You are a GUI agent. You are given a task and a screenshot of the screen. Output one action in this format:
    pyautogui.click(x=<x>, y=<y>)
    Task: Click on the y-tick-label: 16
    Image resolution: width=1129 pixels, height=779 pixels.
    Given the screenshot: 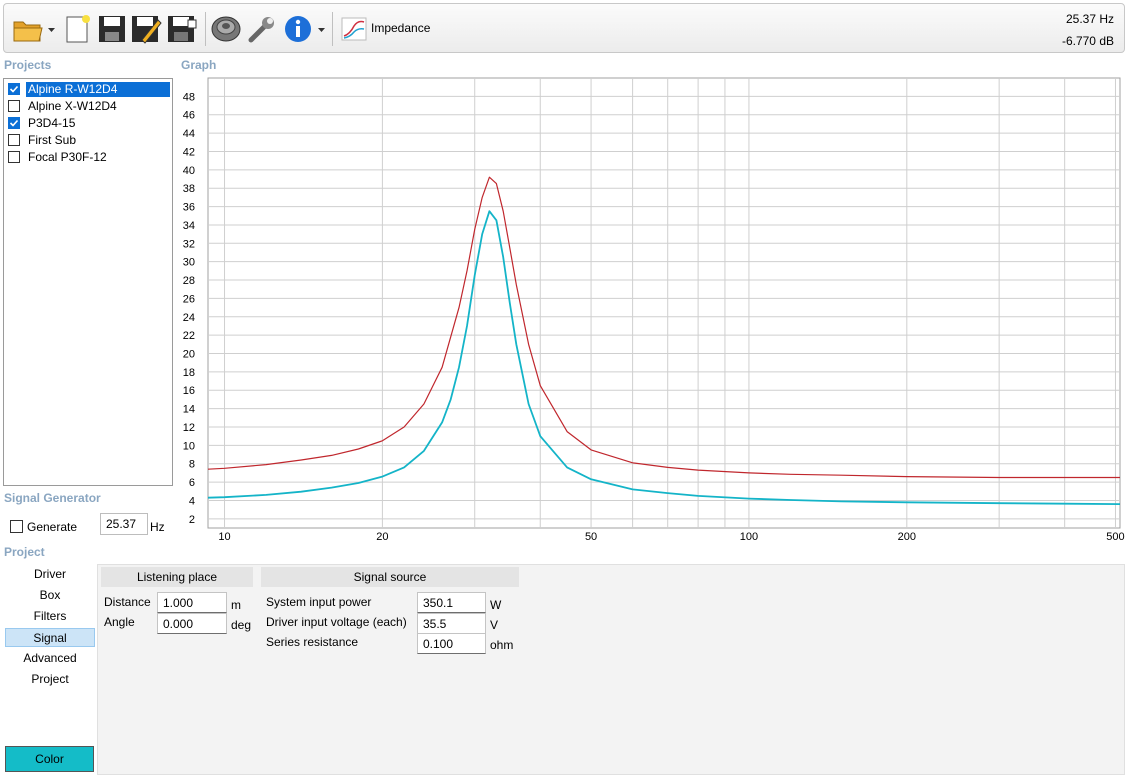 What is the action you would take?
    pyautogui.click(x=189, y=391)
    